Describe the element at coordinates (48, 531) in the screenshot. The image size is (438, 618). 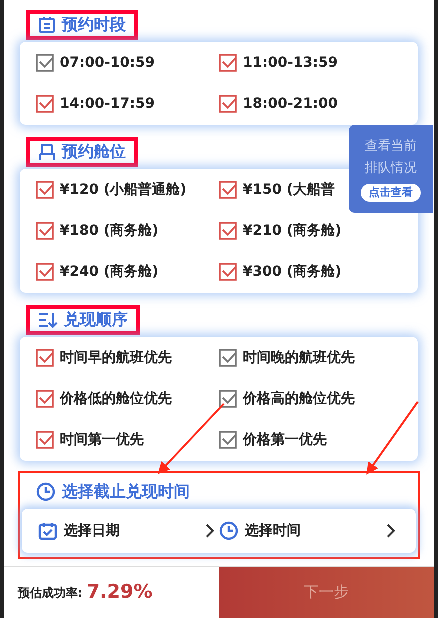
I see `calendar-icon` at that location.